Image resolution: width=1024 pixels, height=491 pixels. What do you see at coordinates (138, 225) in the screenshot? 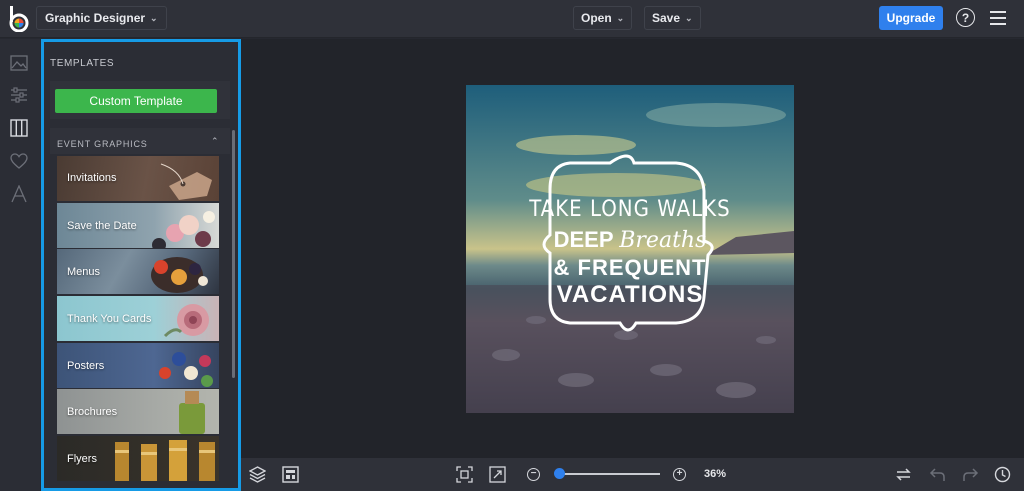
I see `tile-save-the-date: Save the Date` at bounding box center [138, 225].